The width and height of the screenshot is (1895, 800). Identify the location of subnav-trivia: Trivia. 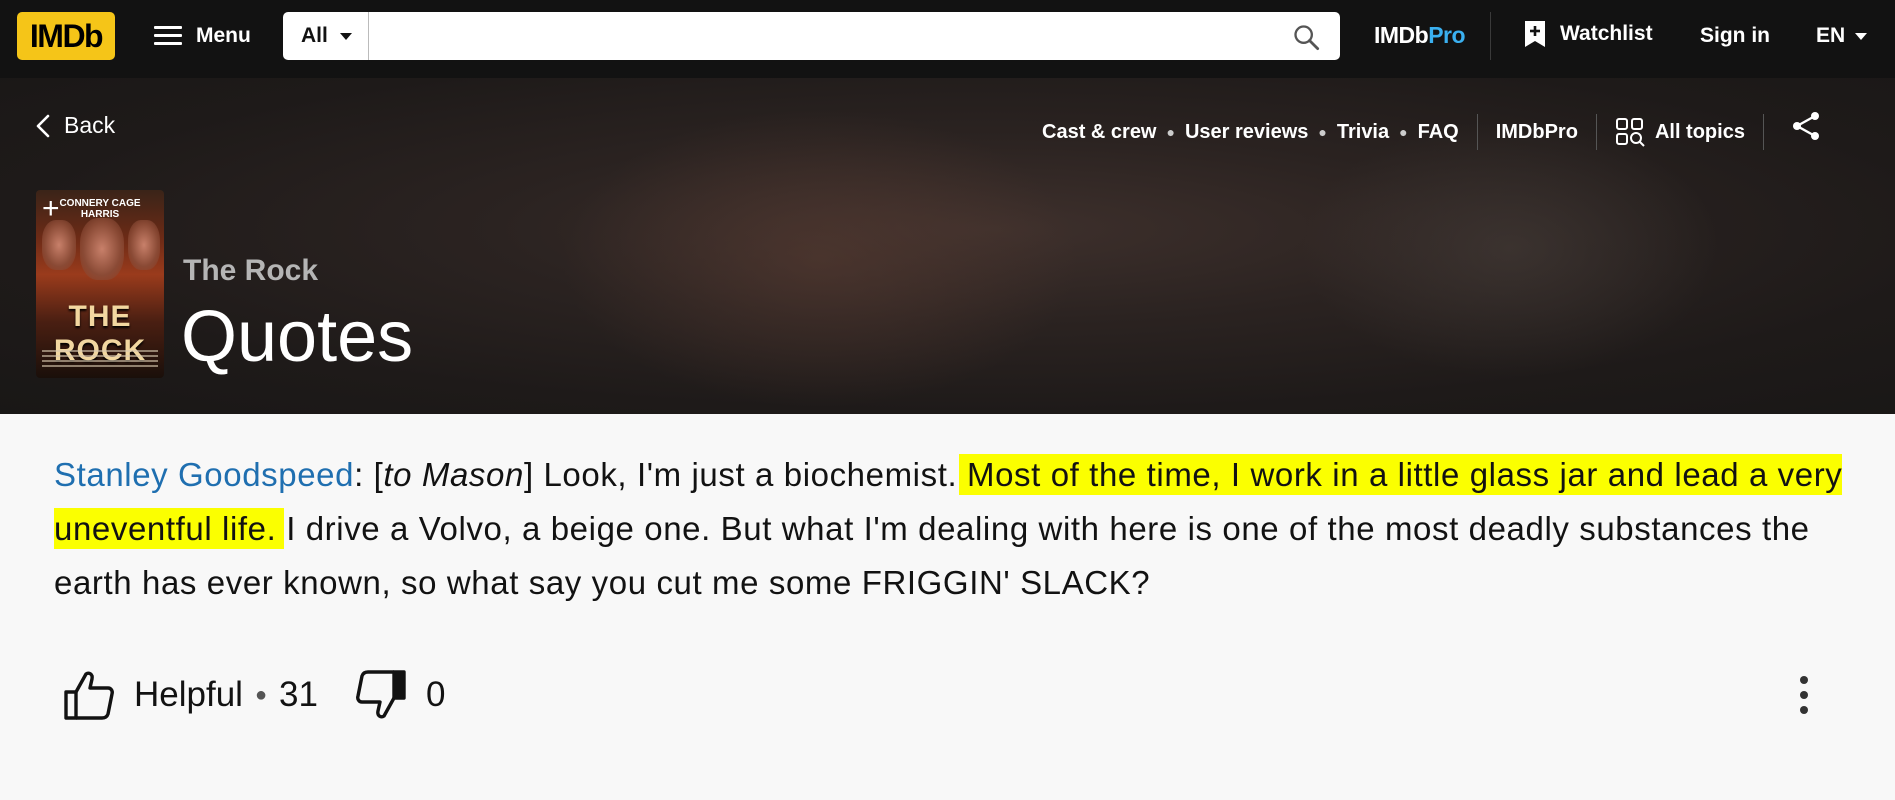
(1363, 132).